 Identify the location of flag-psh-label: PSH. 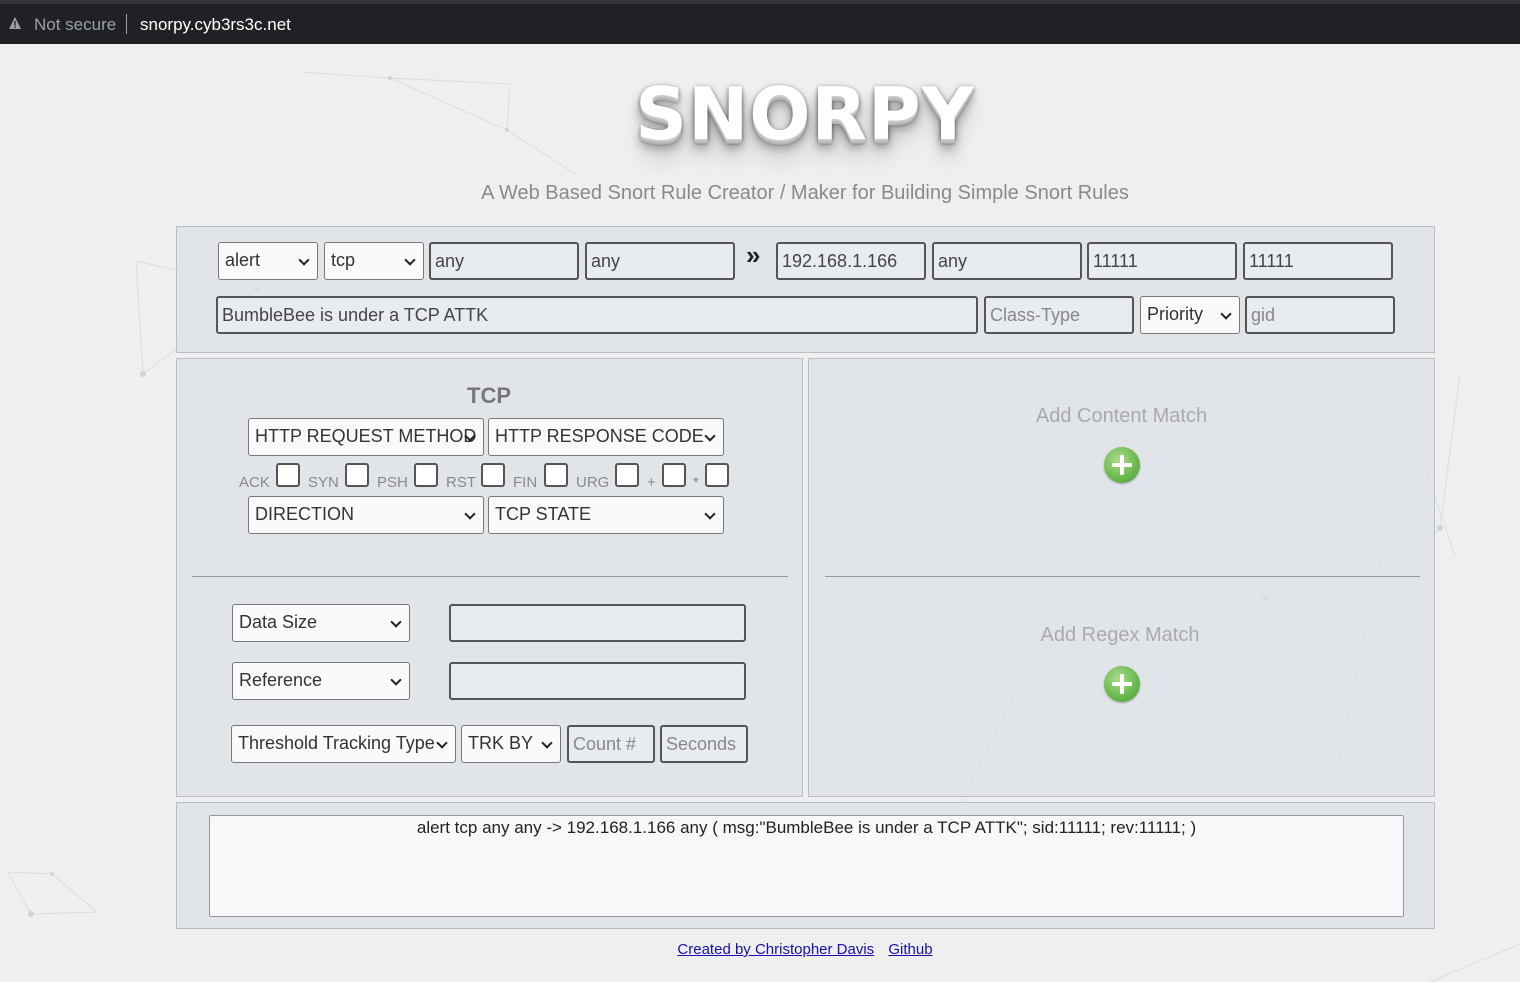
(392, 482).